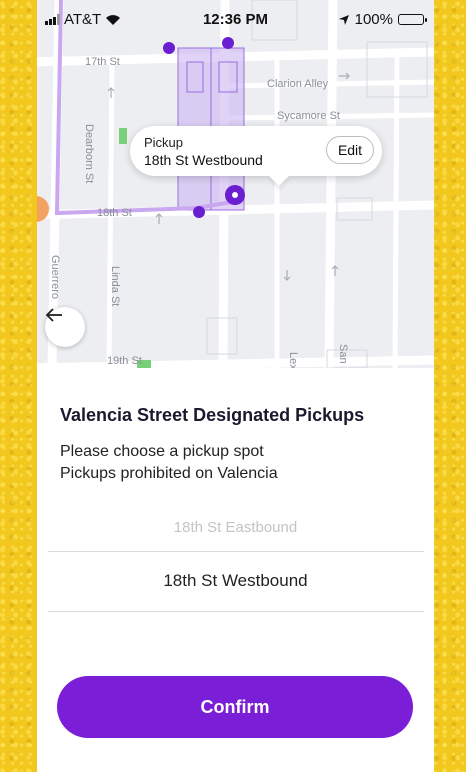 Image resolution: width=466 pixels, height=772 pixels. Describe the element at coordinates (89, 154) in the screenshot. I see `street-label-dearborn: Dearborn St` at that location.